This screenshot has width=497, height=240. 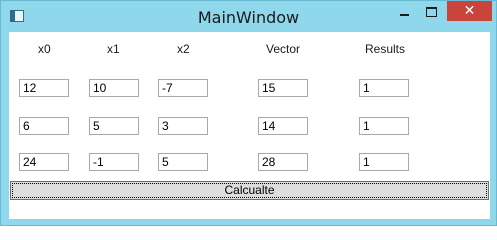 What do you see at coordinates (385, 49) in the screenshot?
I see `header-results: Results` at bounding box center [385, 49].